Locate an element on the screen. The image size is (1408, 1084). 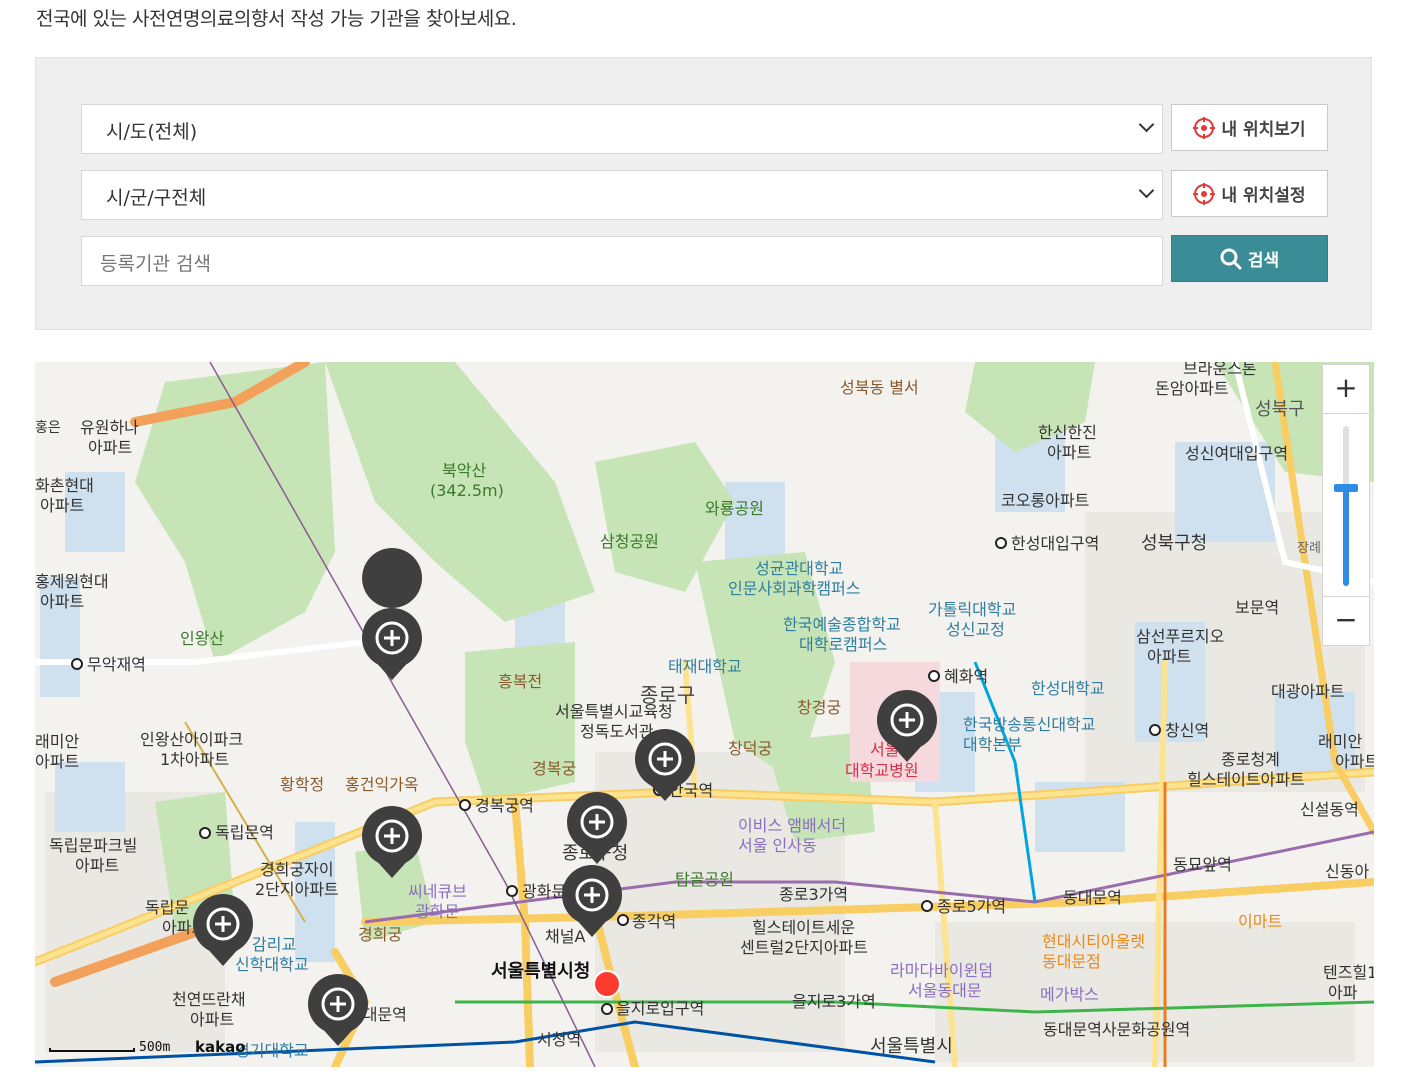
set-location-button-label: 내 위치설정 is located at coordinates (1263, 196).